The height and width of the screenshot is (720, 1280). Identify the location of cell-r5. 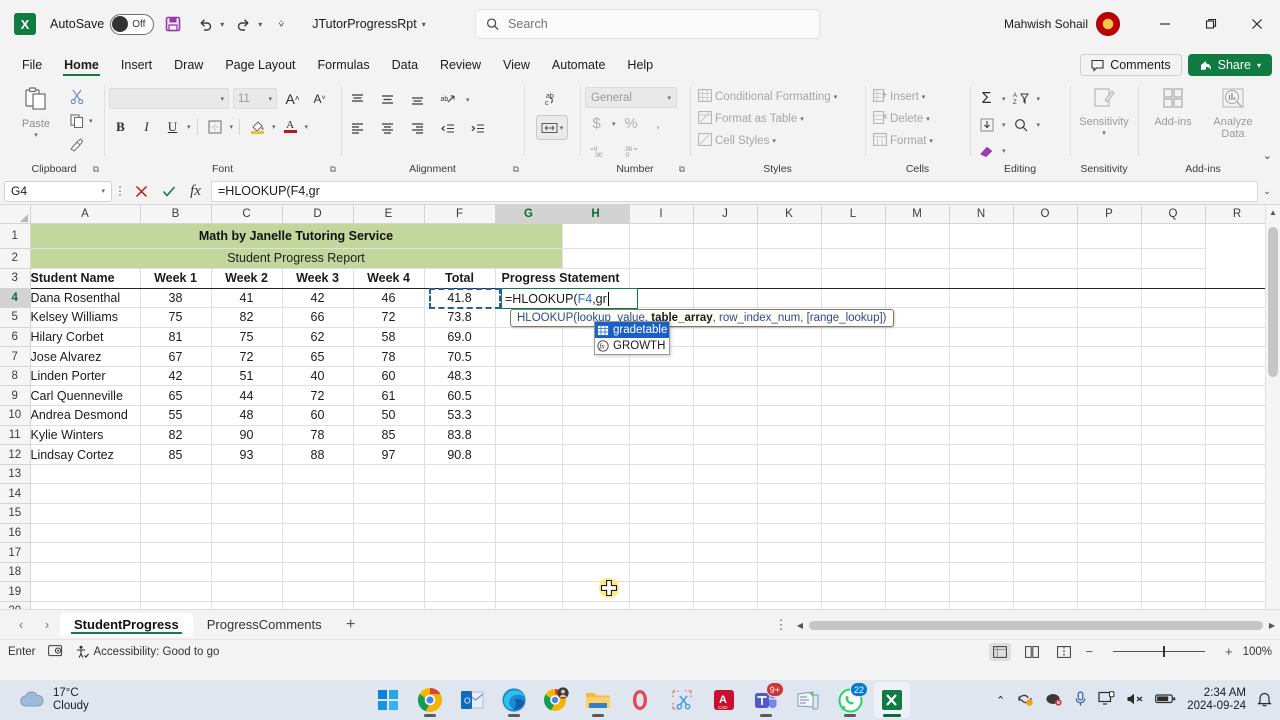
(1237, 317).